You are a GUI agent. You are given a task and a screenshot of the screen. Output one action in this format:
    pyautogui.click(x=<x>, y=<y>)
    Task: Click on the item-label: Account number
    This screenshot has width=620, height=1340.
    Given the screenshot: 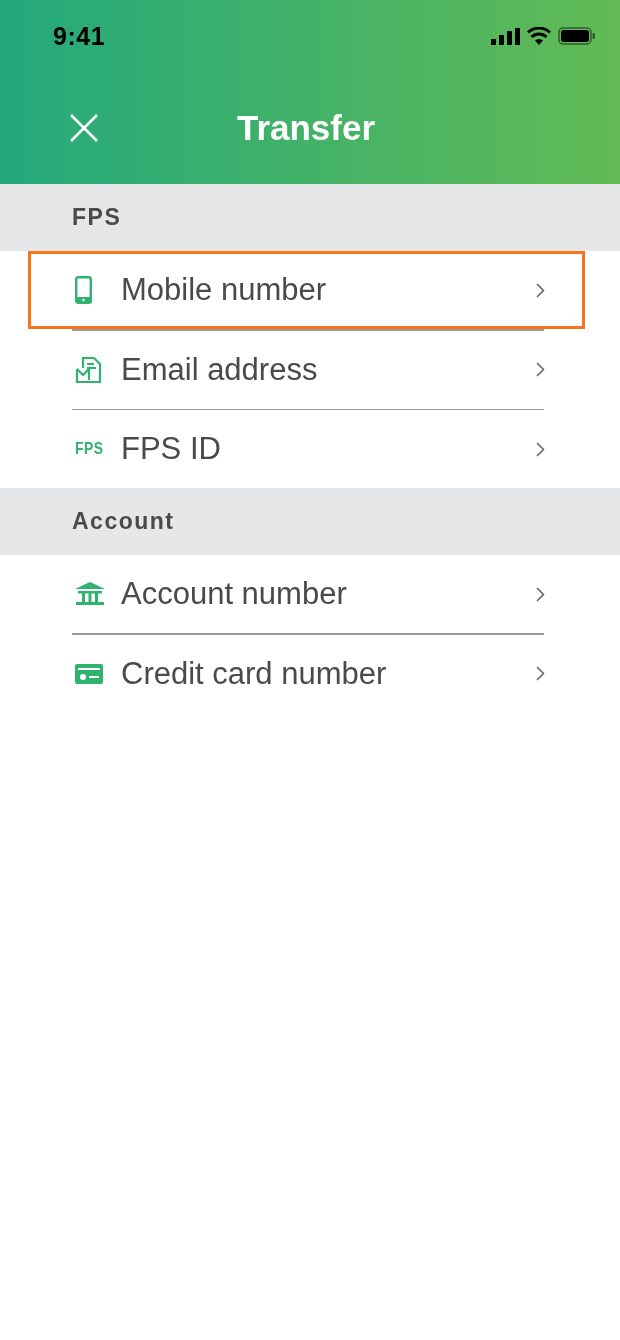 What is the action you would take?
    pyautogui.click(x=234, y=594)
    